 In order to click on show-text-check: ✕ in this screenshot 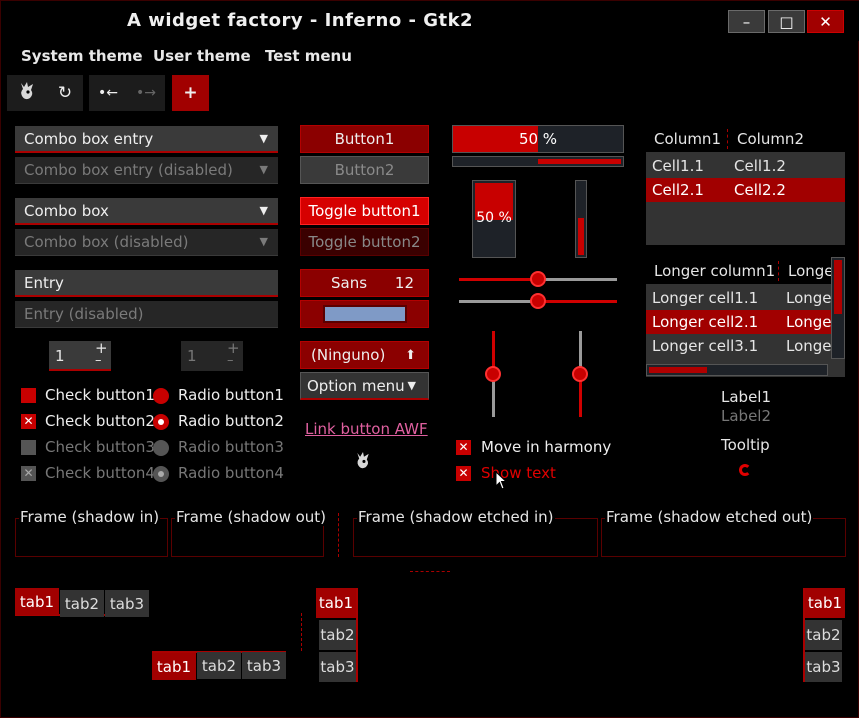, I will do `click(463, 473)`.